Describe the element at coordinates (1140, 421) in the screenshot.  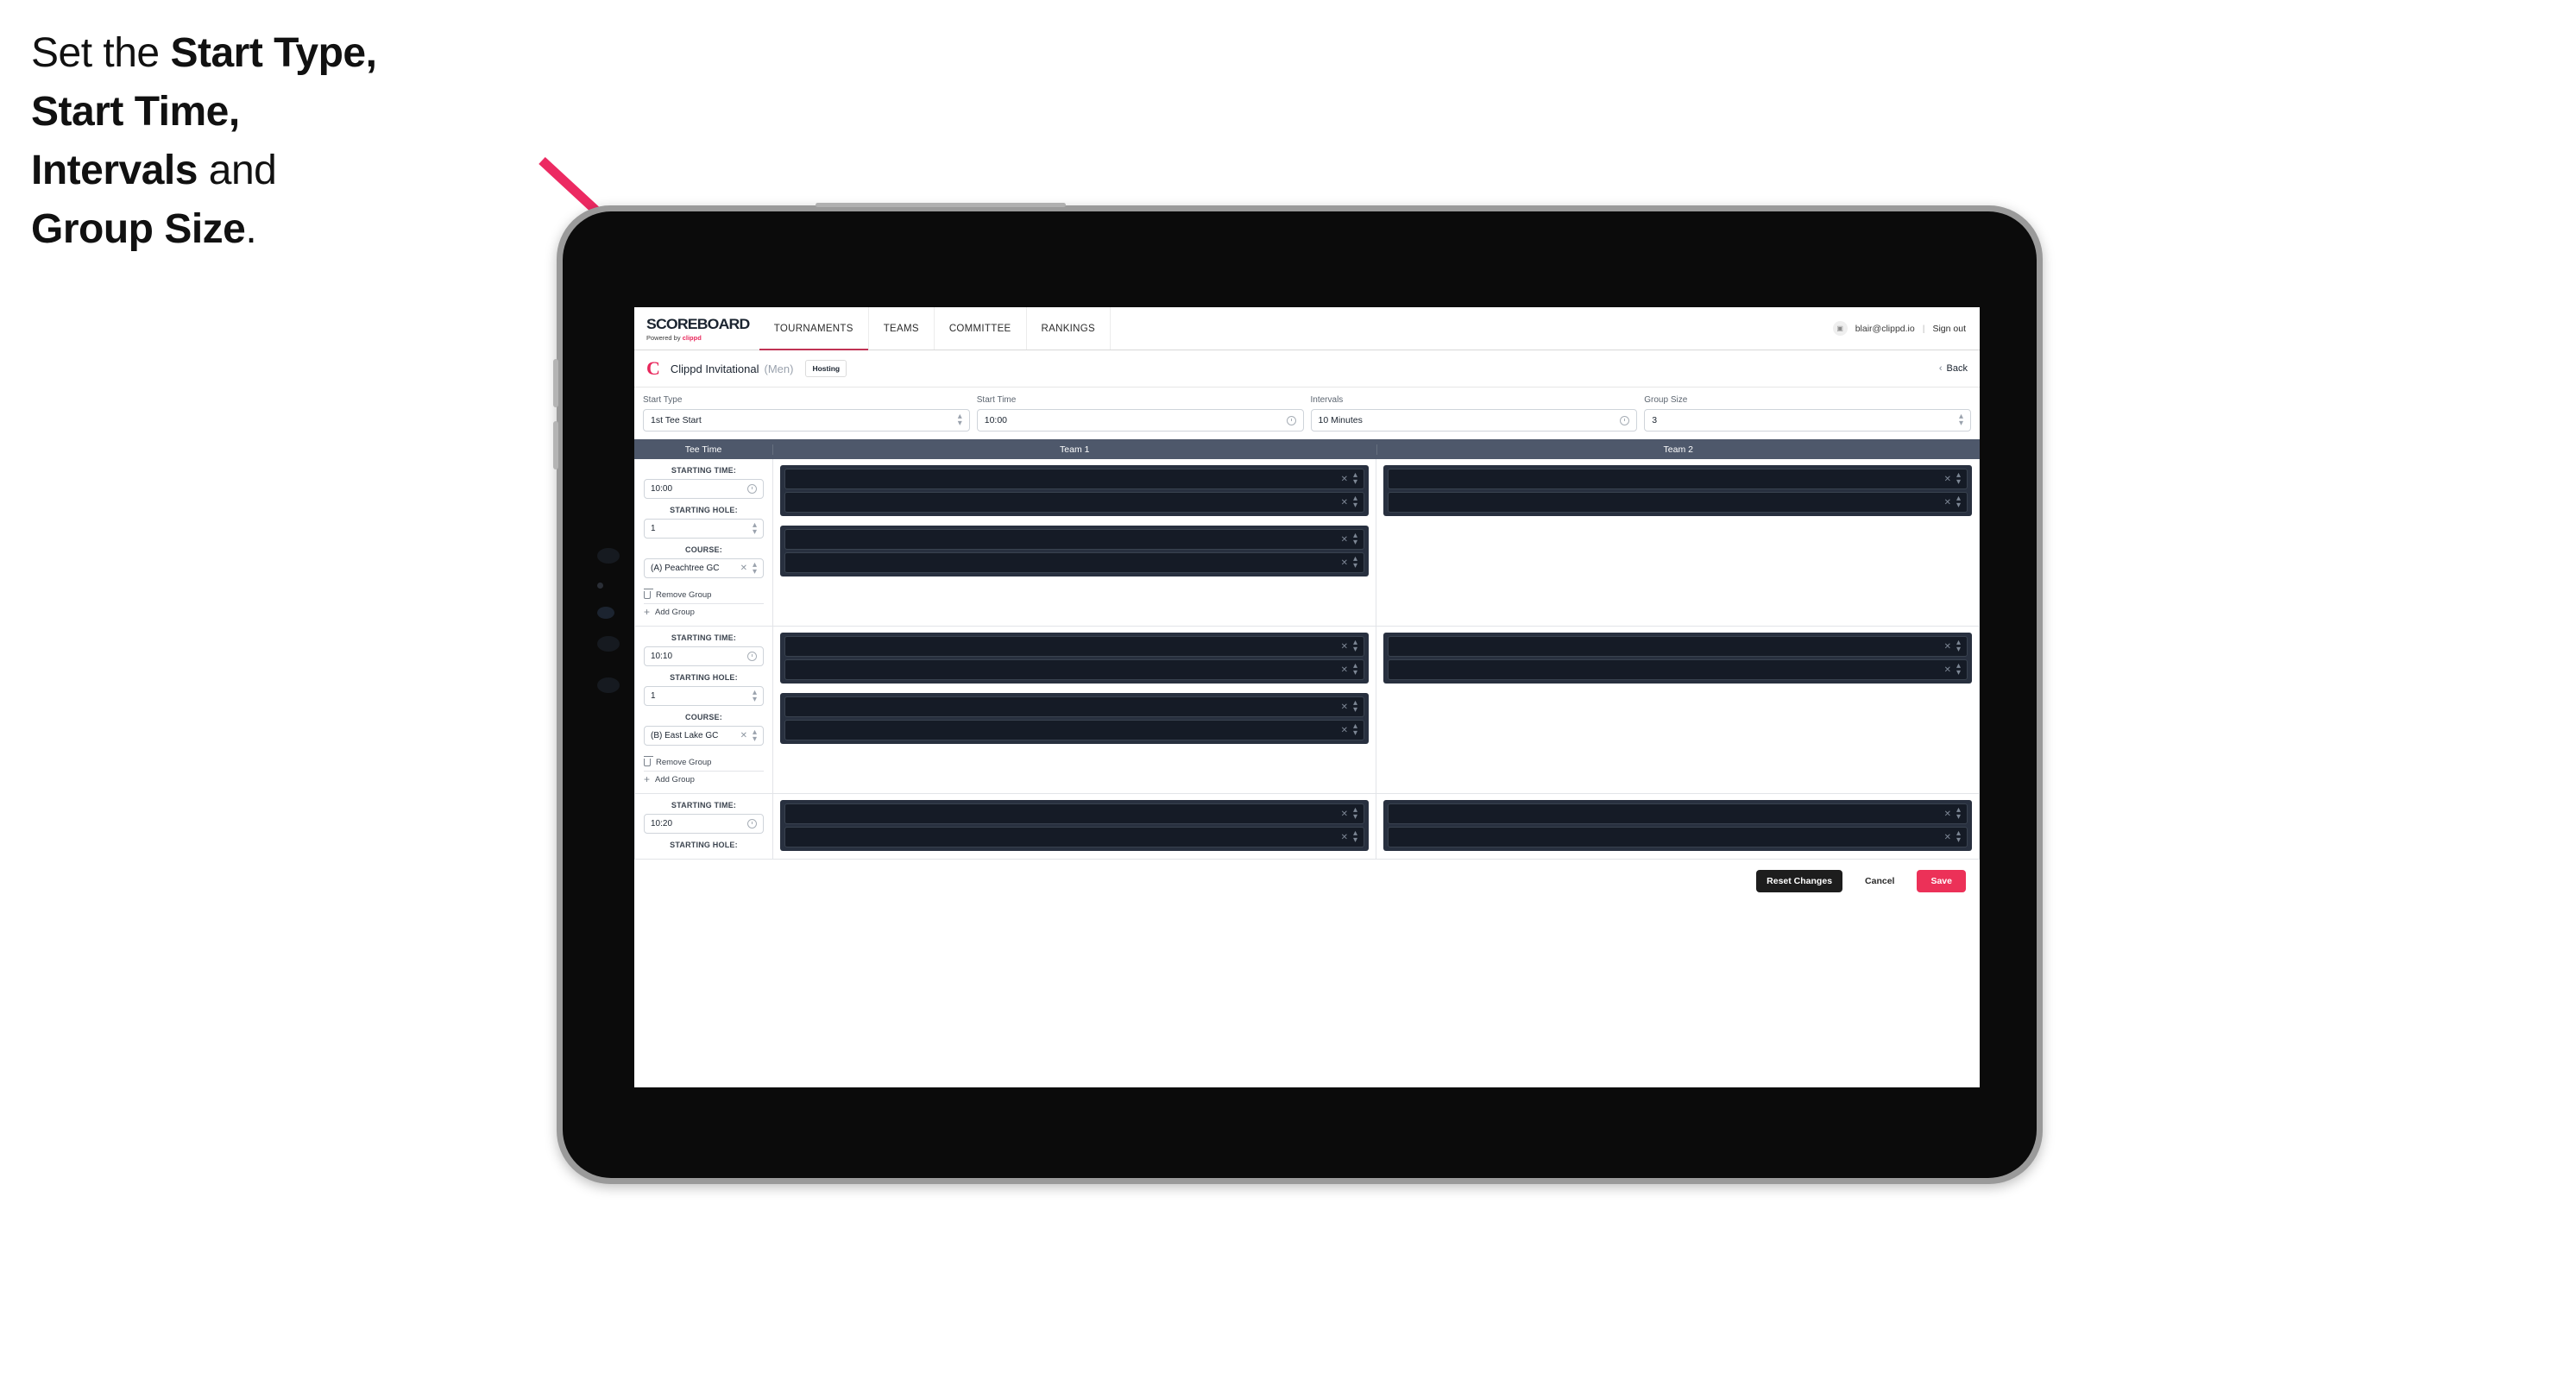
I see `start-time-input: 10:00` at that location.